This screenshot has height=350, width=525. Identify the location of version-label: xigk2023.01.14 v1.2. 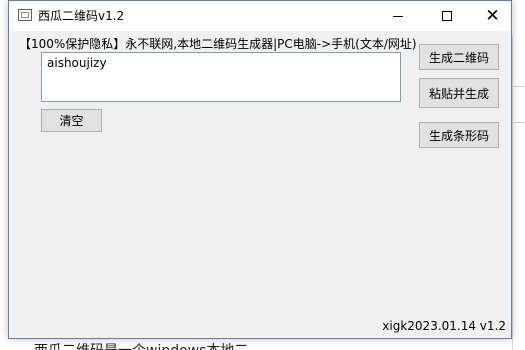
(444, 326).